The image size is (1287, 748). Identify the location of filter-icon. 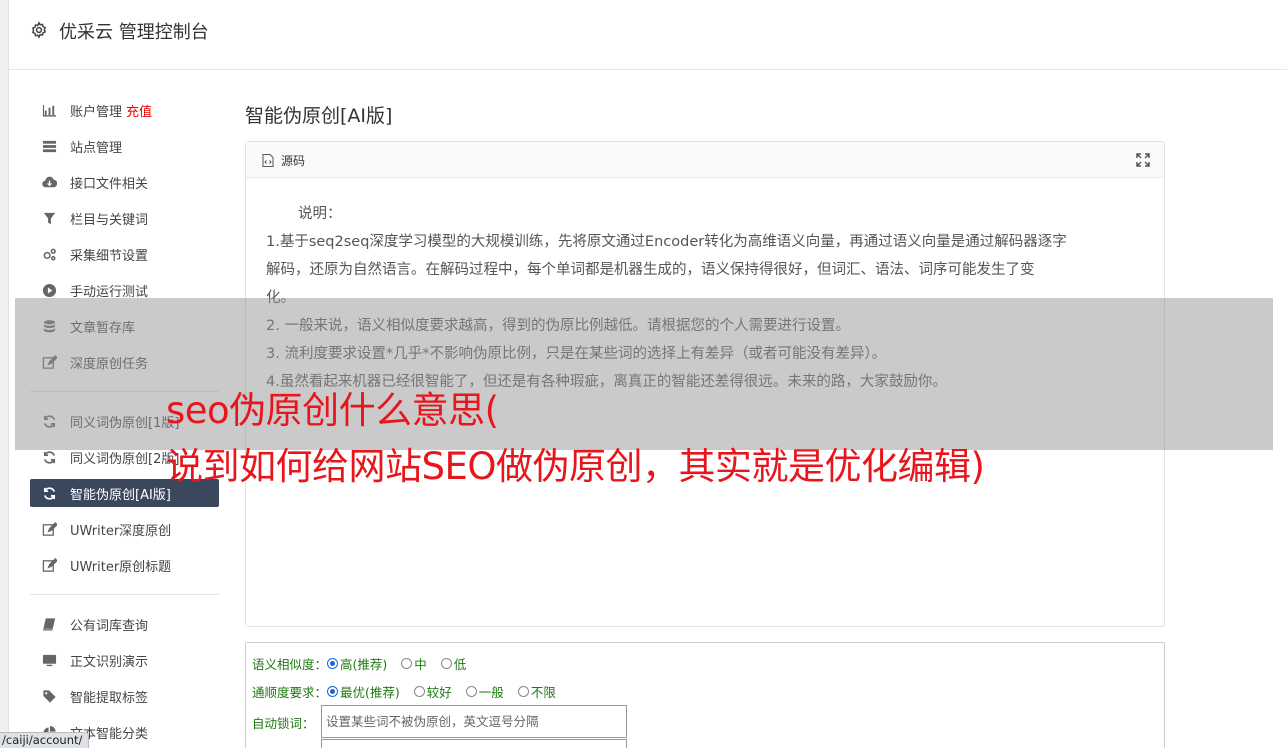
(49, 218).